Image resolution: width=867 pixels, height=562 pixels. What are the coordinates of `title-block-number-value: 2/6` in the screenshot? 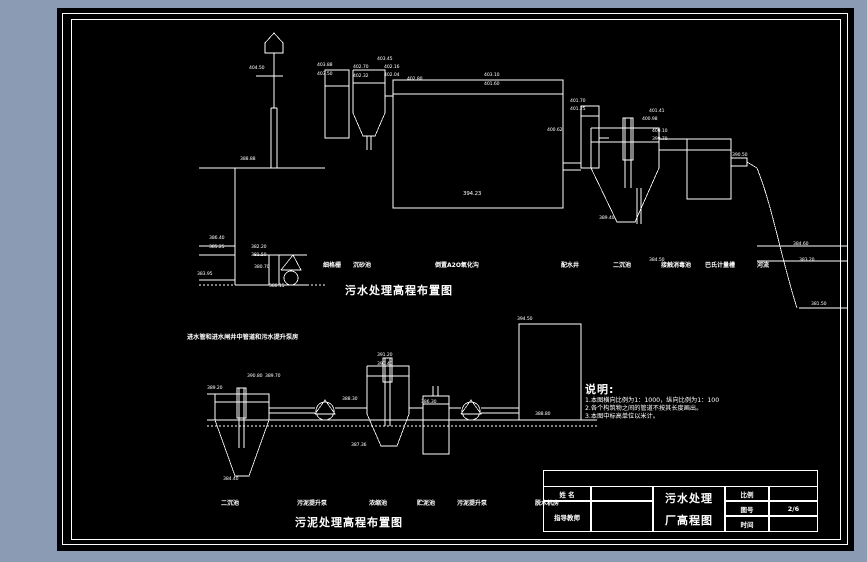 It's located at (793, 508).